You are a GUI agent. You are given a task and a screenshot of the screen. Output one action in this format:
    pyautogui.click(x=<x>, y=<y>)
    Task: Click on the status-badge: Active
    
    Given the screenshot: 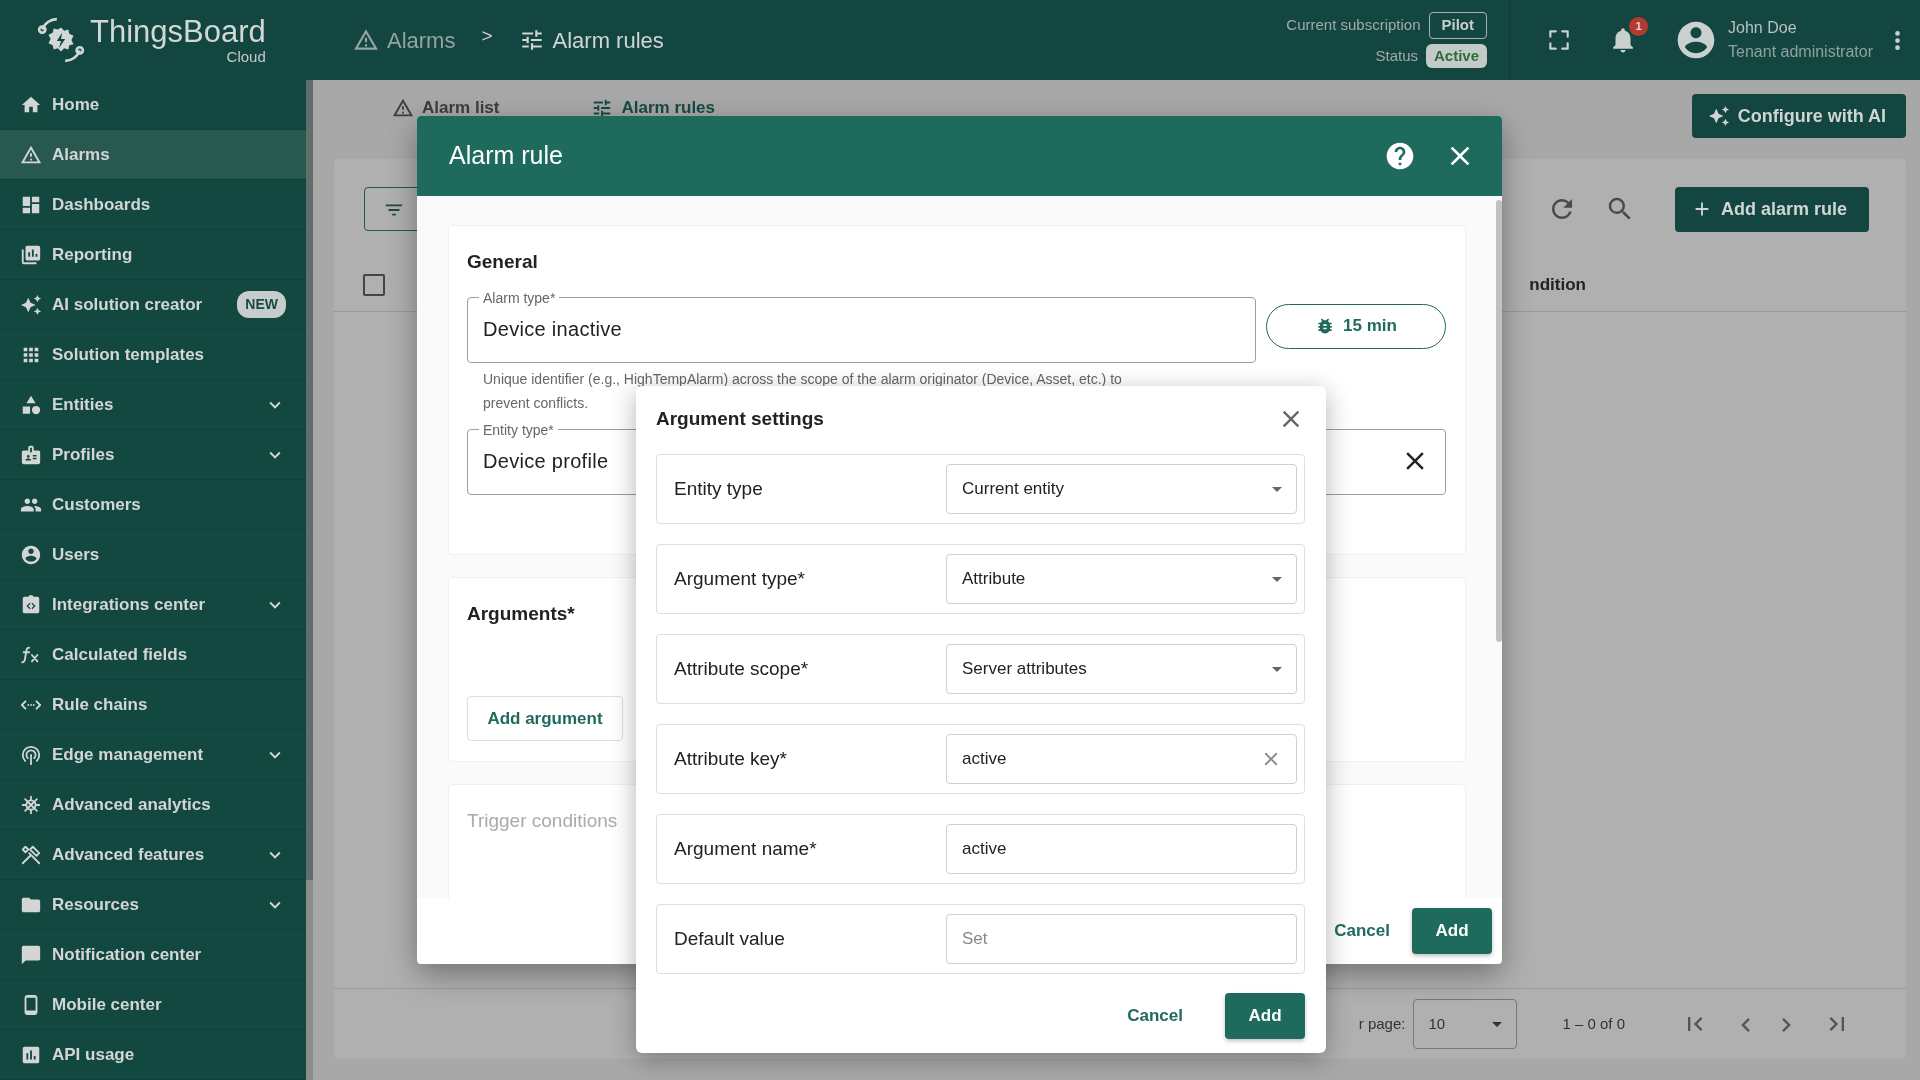 What is the action you would take?
    pyautogui.click(x=1457, y=55)
    